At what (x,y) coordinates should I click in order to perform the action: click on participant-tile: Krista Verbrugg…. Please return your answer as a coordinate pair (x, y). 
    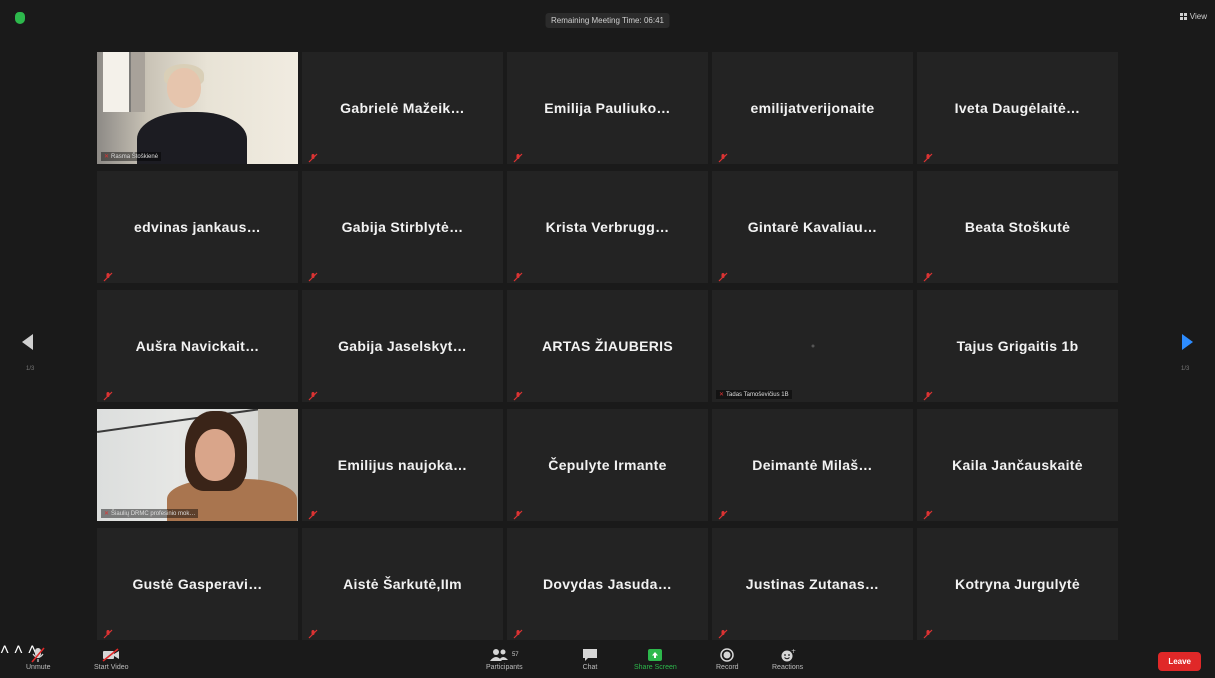
    Looking at the image, I should click on (607, 227).